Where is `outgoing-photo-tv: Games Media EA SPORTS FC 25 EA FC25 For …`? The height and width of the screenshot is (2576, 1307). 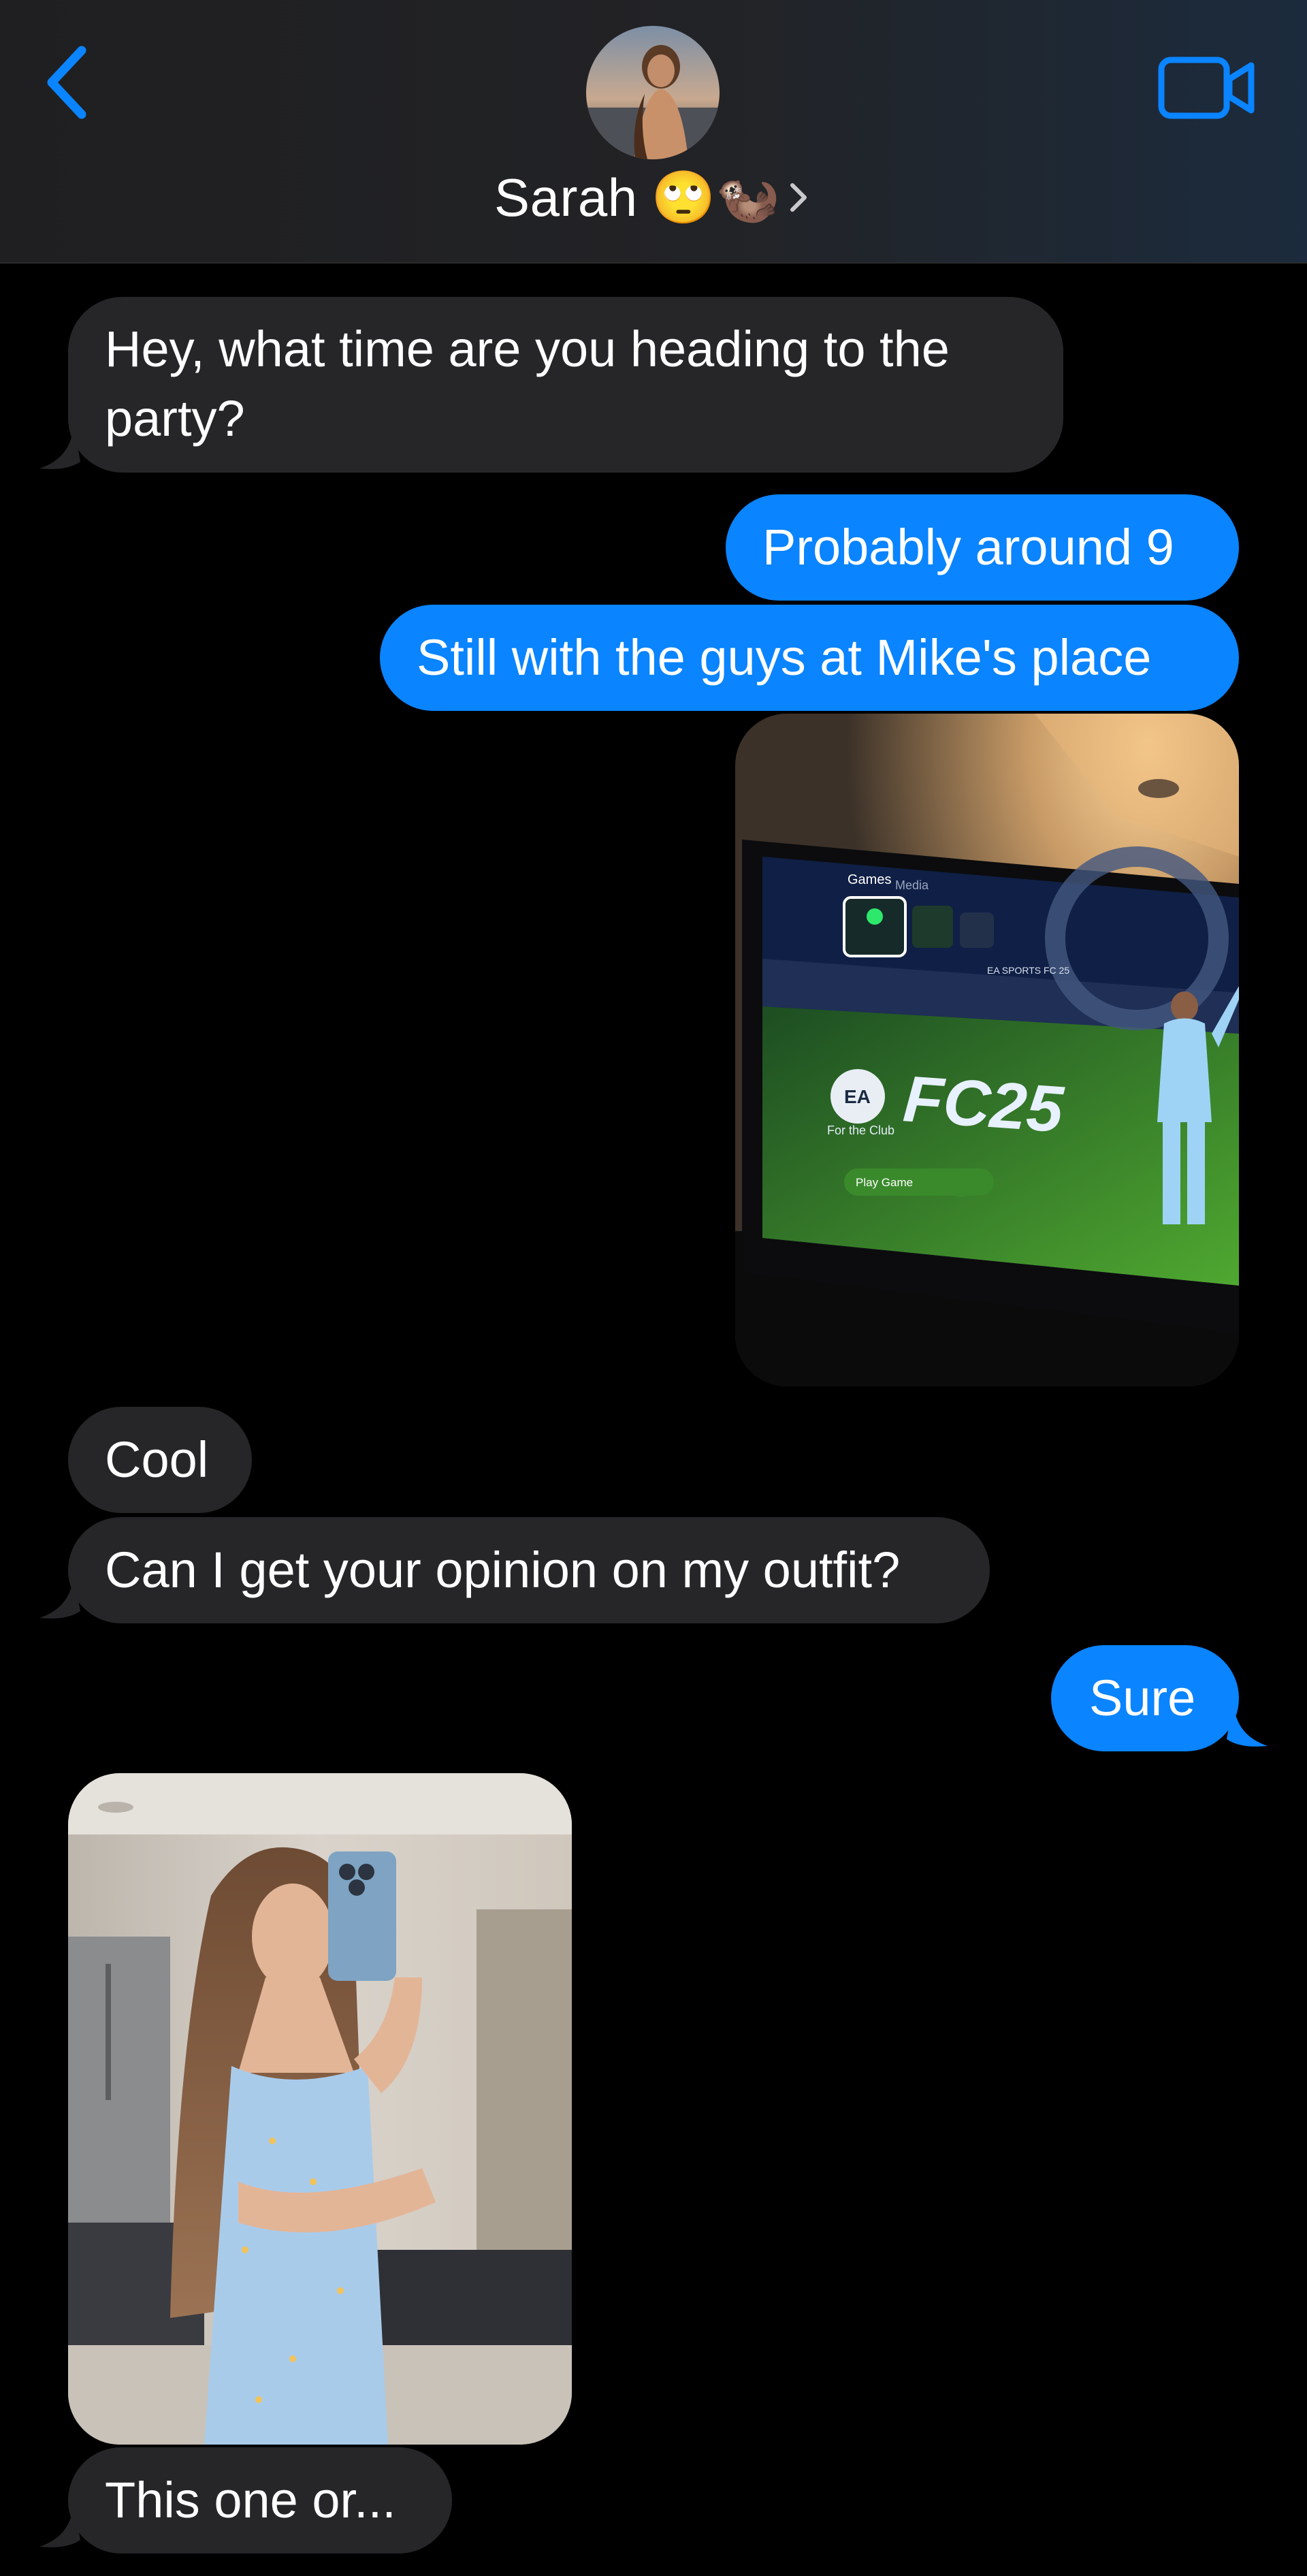 outgoing-photo-tv: Games Media EA SPORTS FC 25 EA FC25 For … is located at coordinates (987, 1050).